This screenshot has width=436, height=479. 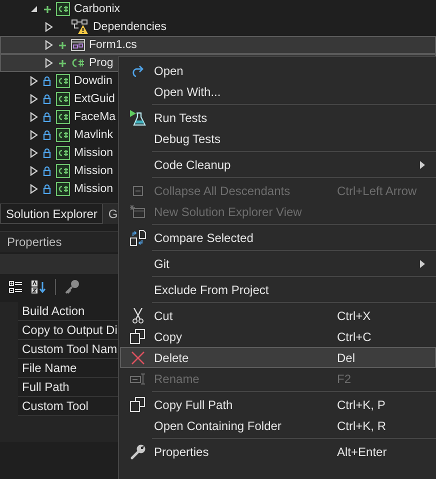 What do you see at coordinates (34, 242) in the screenshot?
I see `panel-title: Properties` at bounding box center [34, 242].